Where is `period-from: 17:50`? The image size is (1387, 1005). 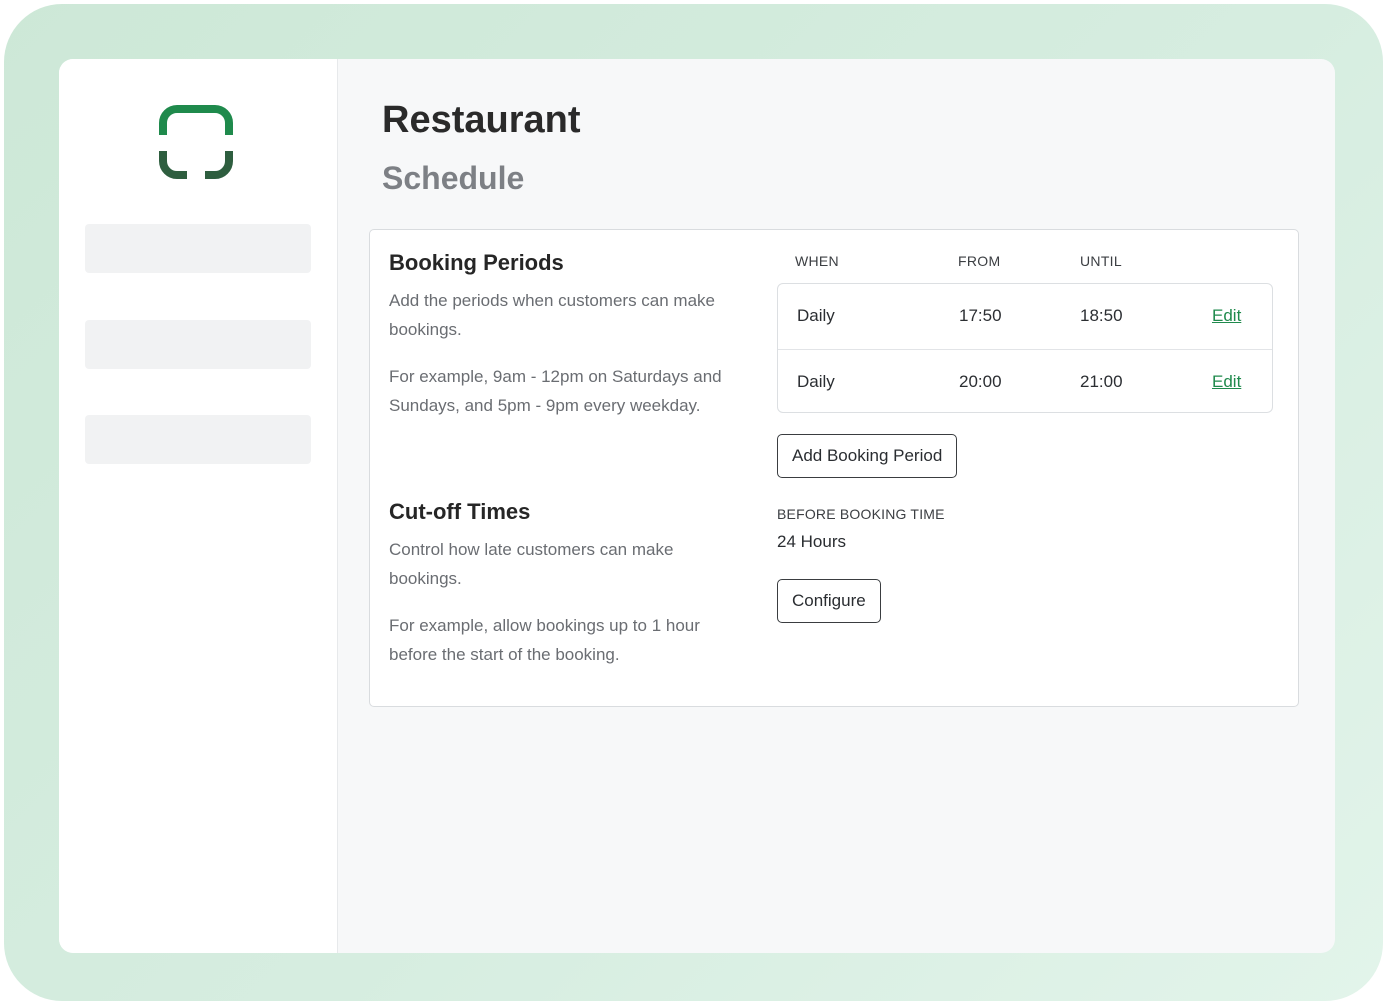 period-from: 17:50 is located at coordinates (980, 315).